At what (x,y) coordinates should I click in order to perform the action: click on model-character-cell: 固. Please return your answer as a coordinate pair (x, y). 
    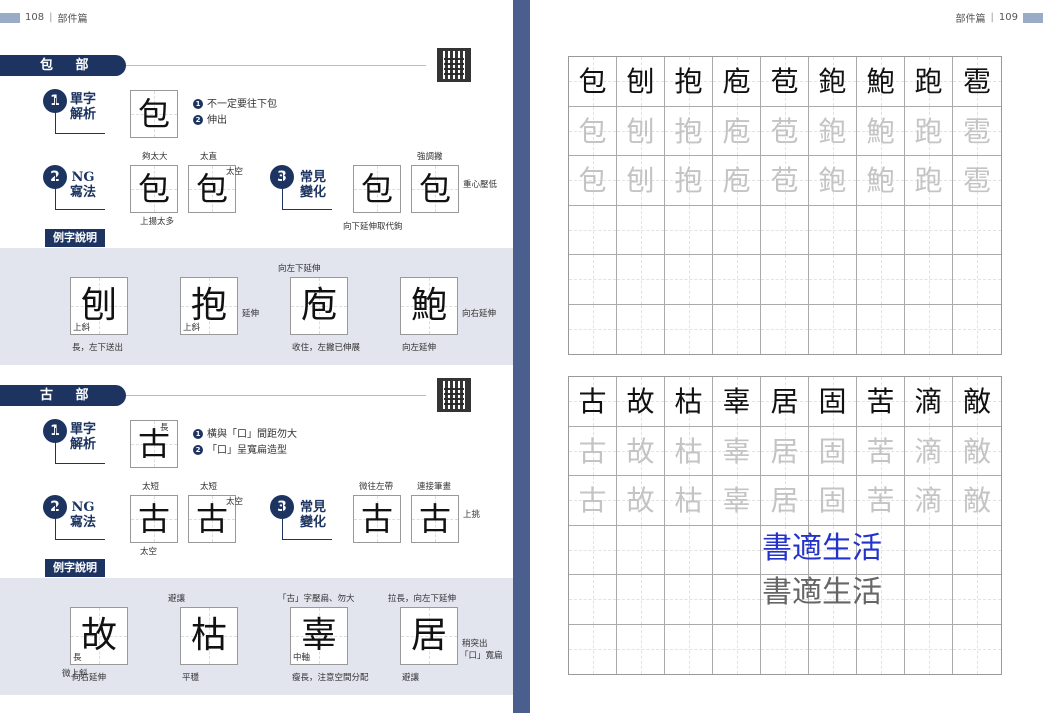
    Looking at the image, I should click on (833, 402).